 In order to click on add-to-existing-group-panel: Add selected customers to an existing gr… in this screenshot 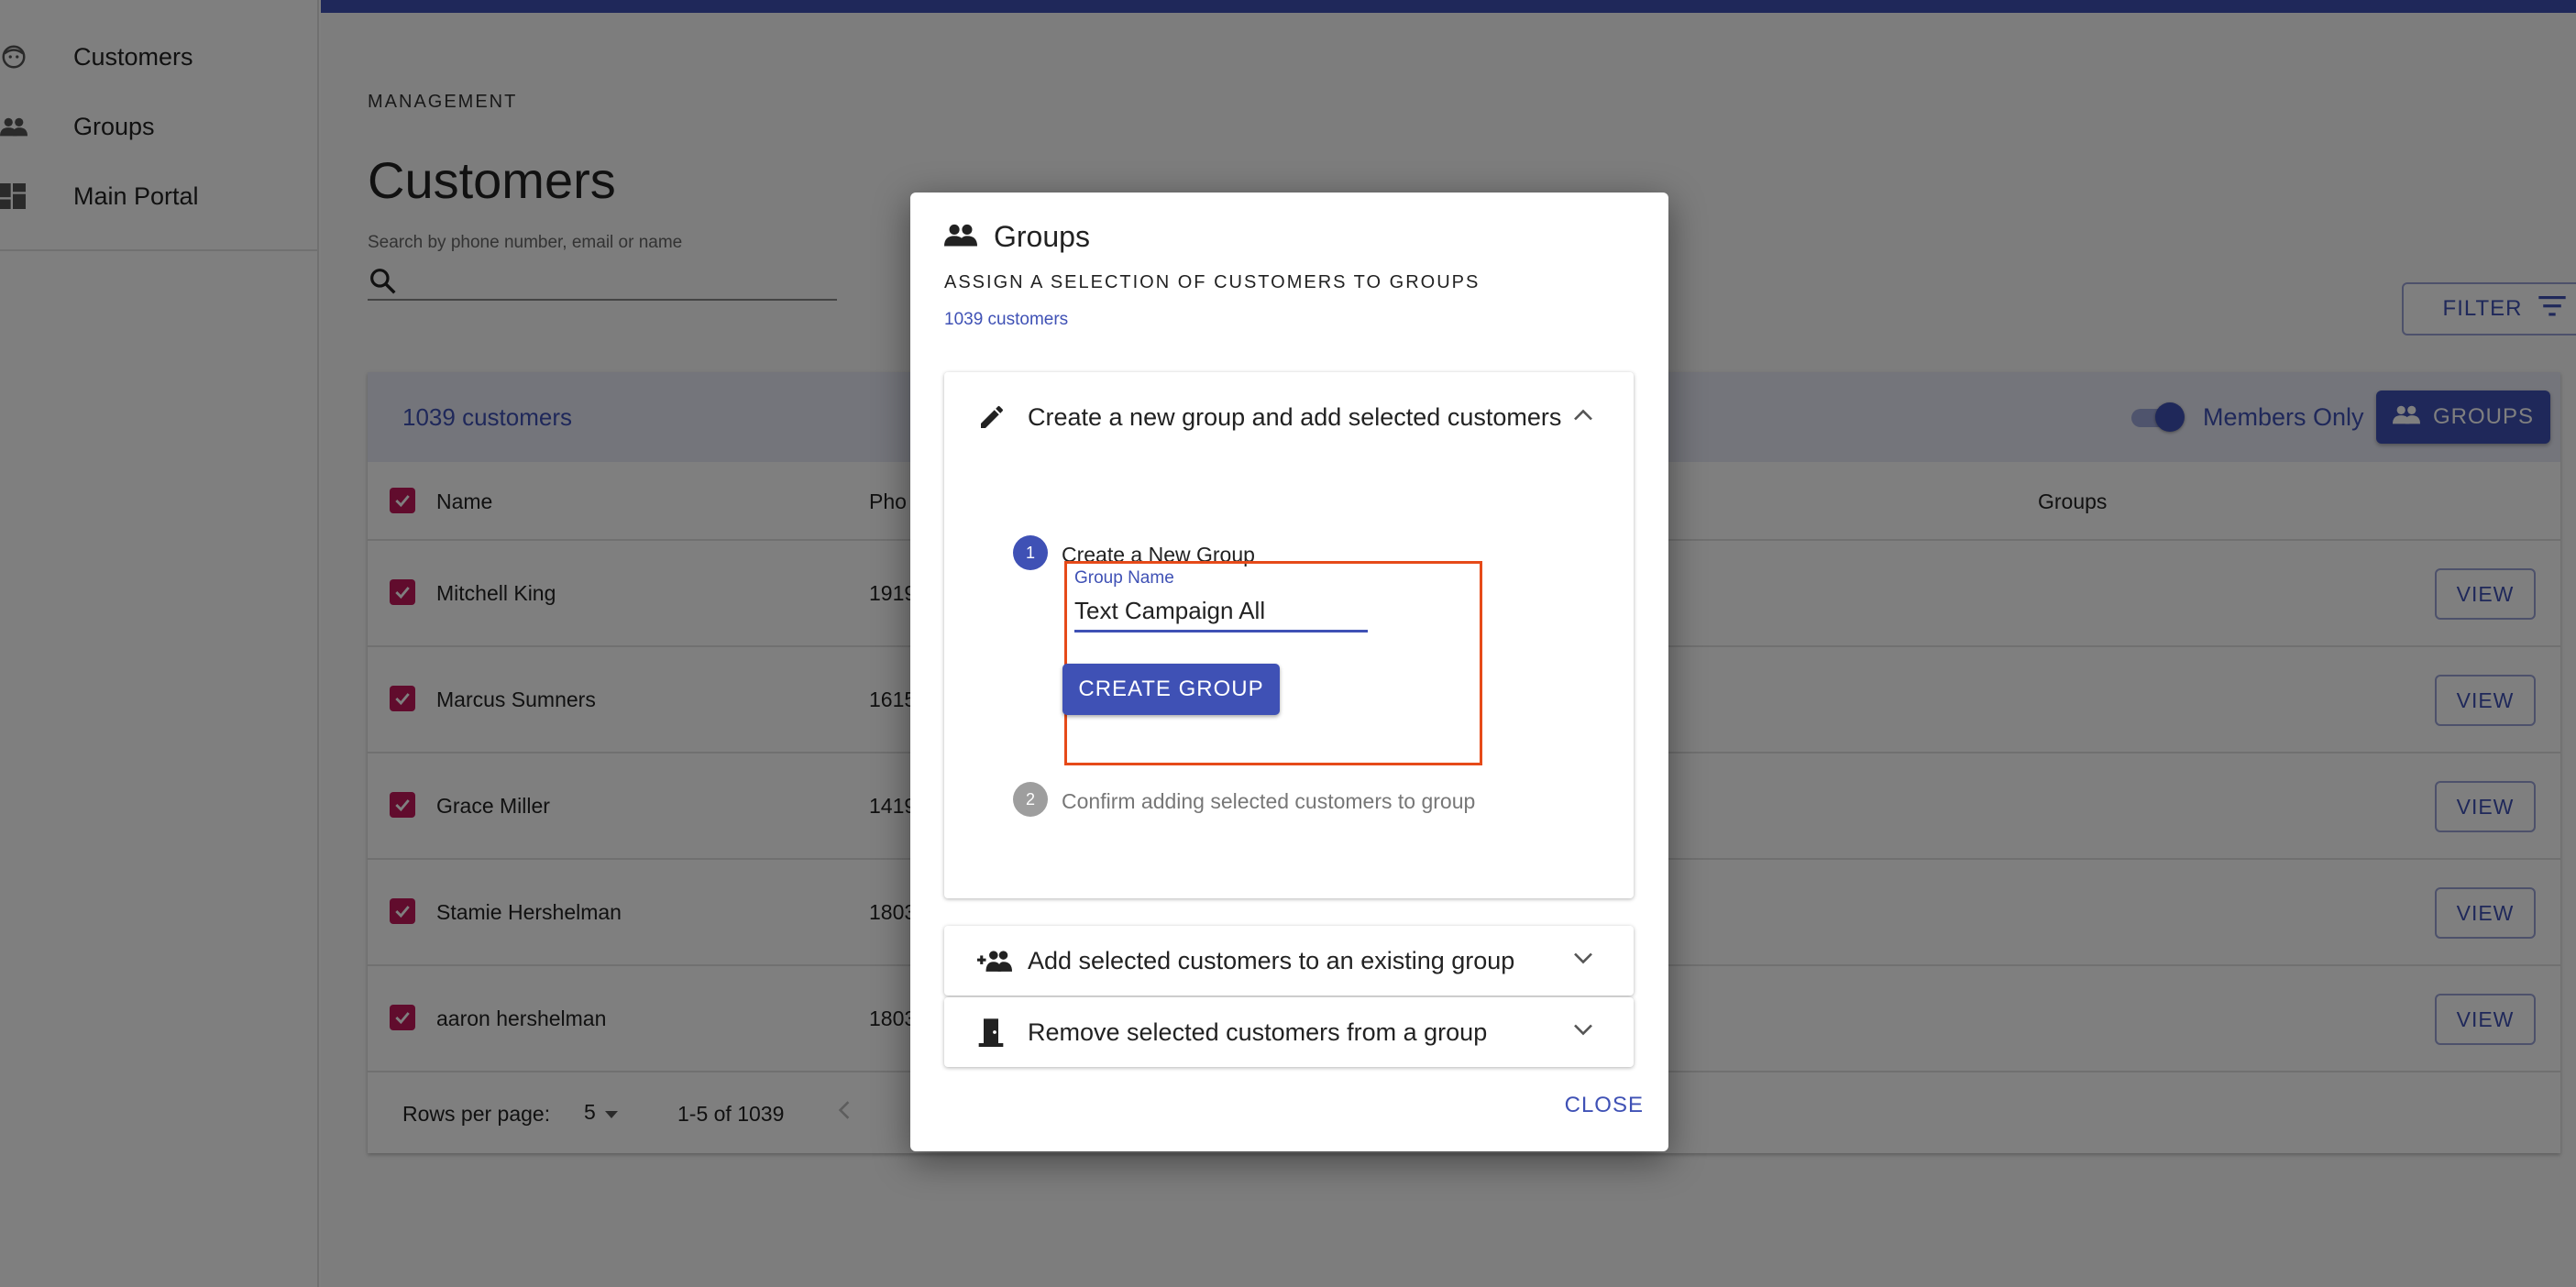, I will do `click(1289, 961)`.